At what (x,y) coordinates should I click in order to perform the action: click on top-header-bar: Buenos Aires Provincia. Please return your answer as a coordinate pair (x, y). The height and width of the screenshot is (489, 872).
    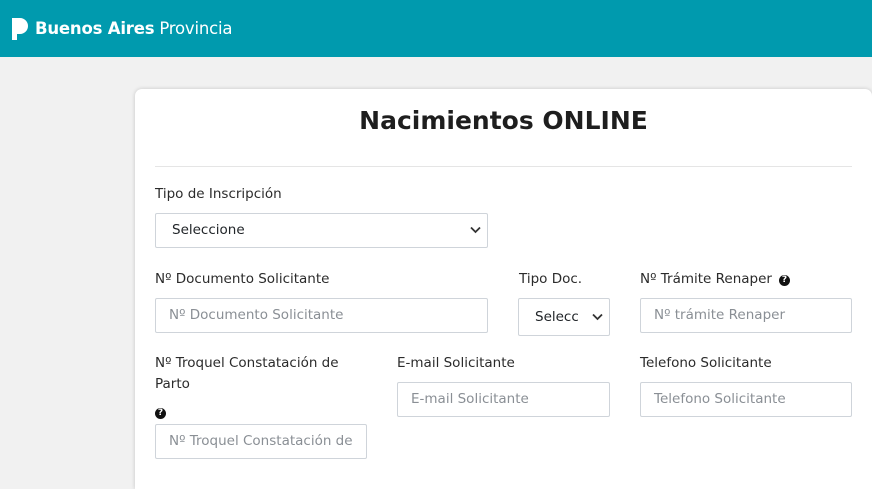
    Looking at the image, I should click on (436, 28).